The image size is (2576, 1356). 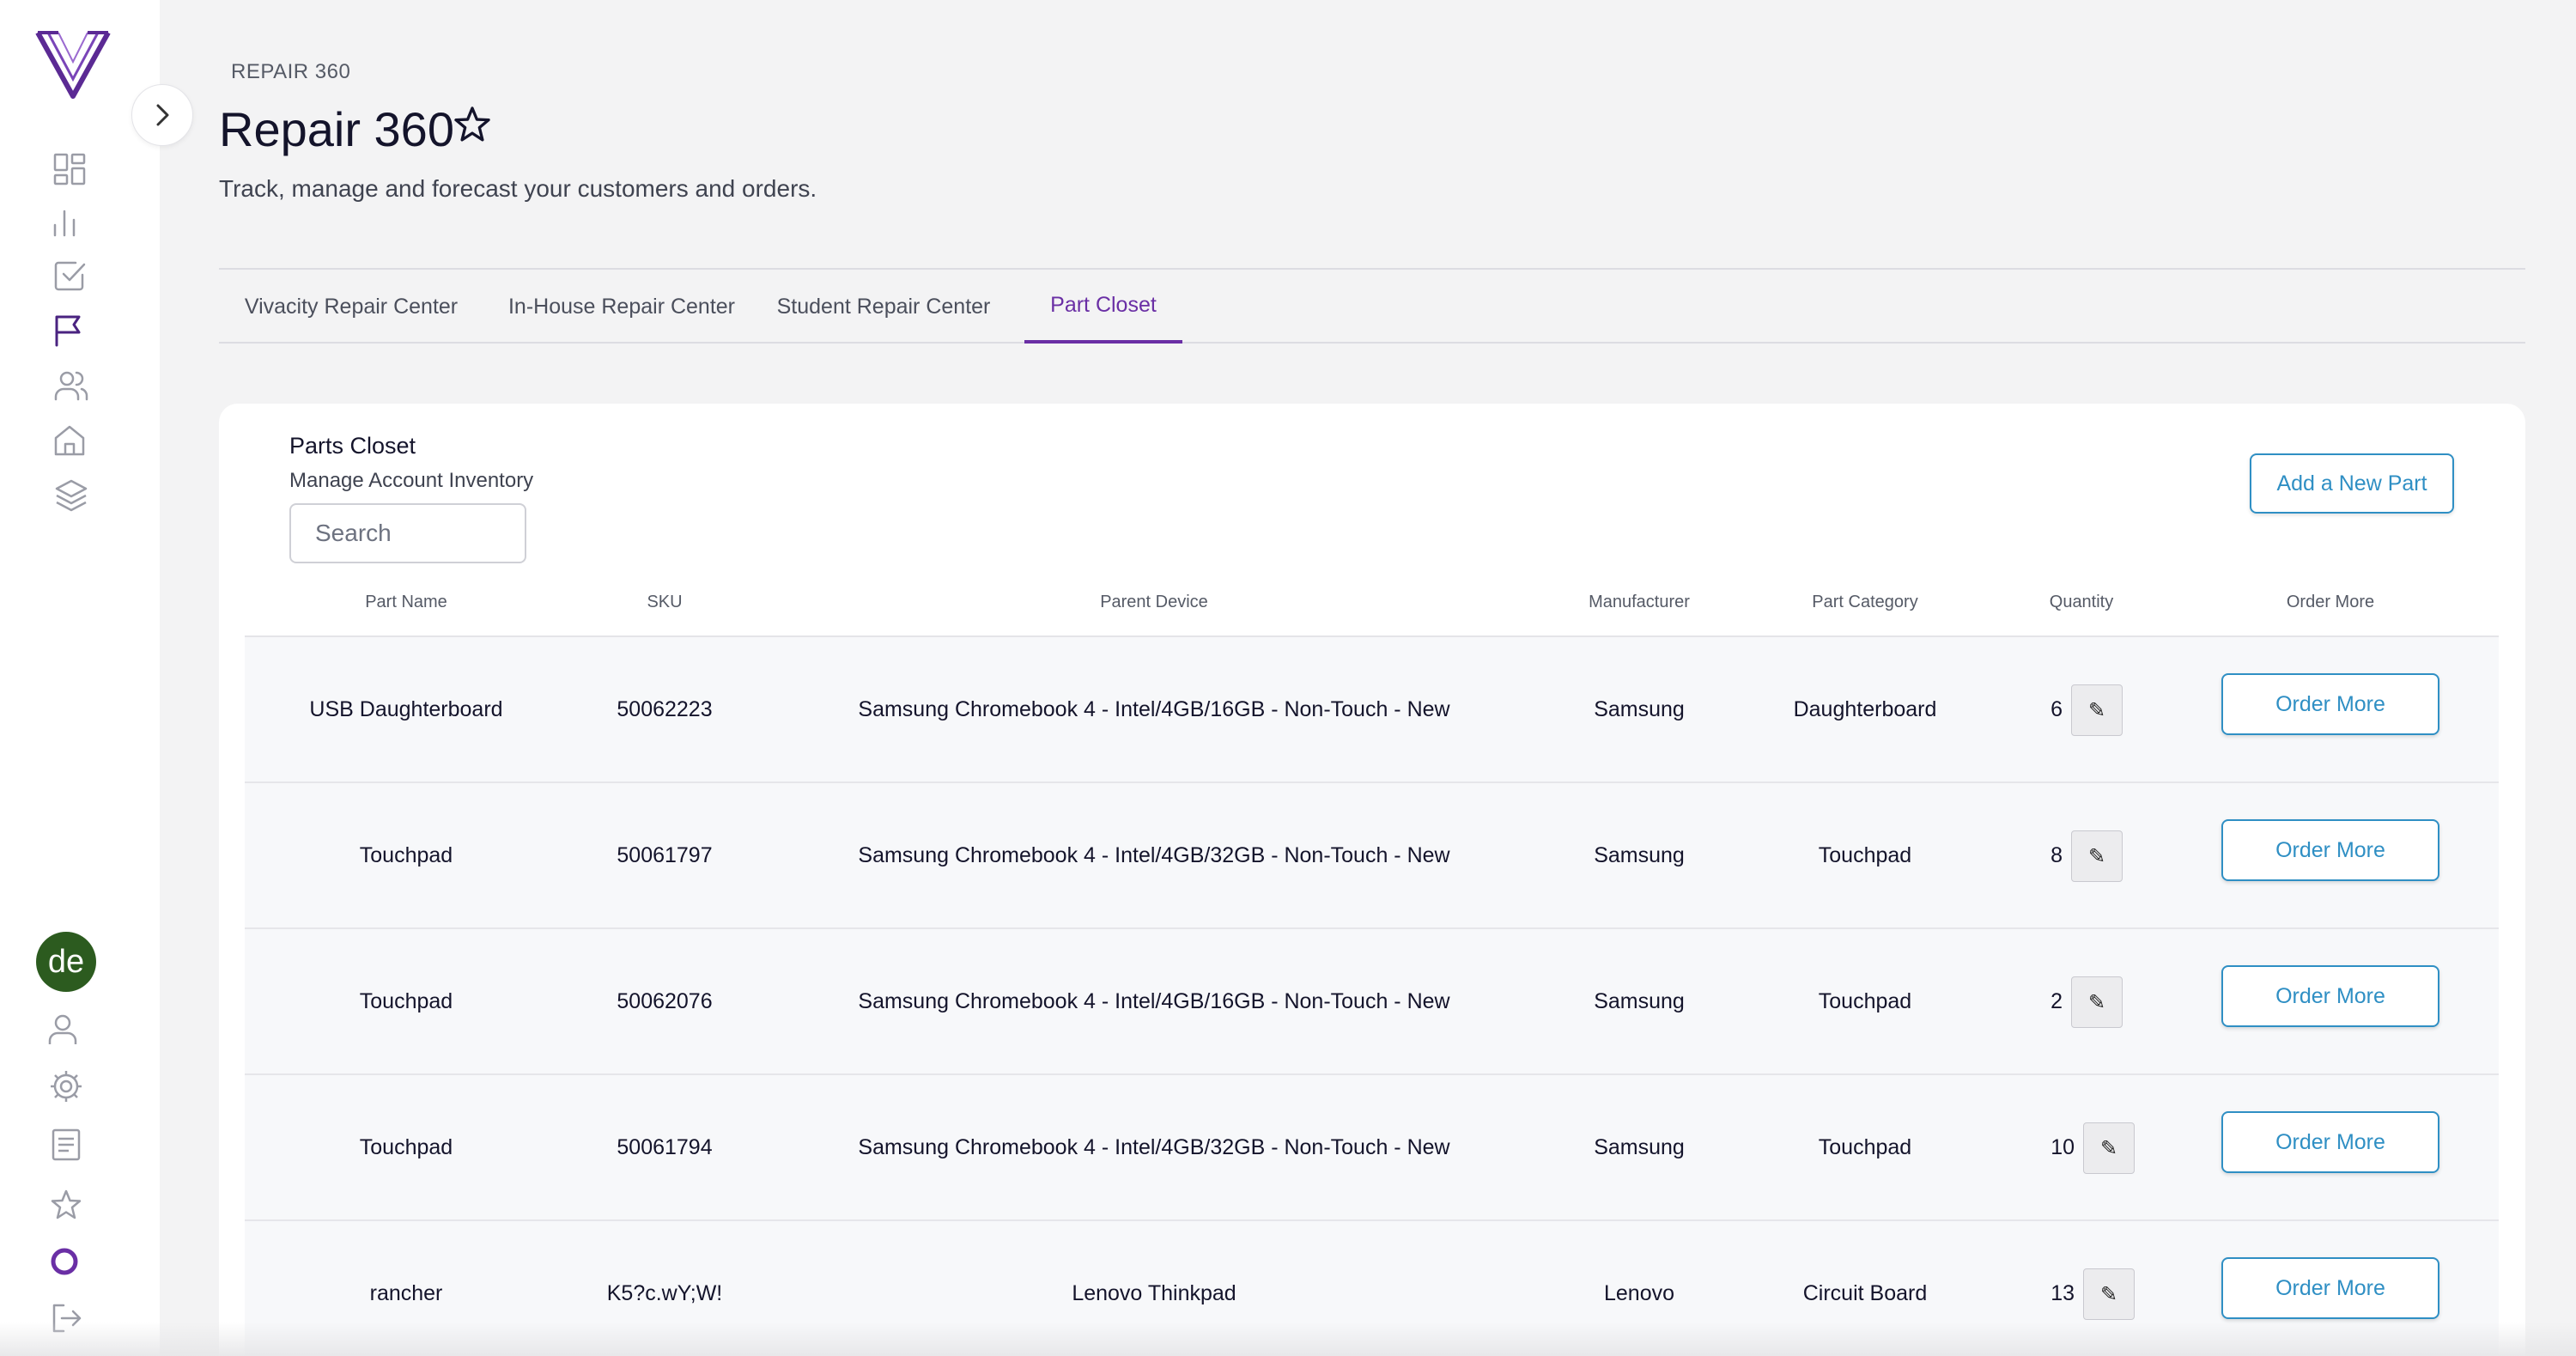 I want to click on chart-icon, so click(x=64, y=222).